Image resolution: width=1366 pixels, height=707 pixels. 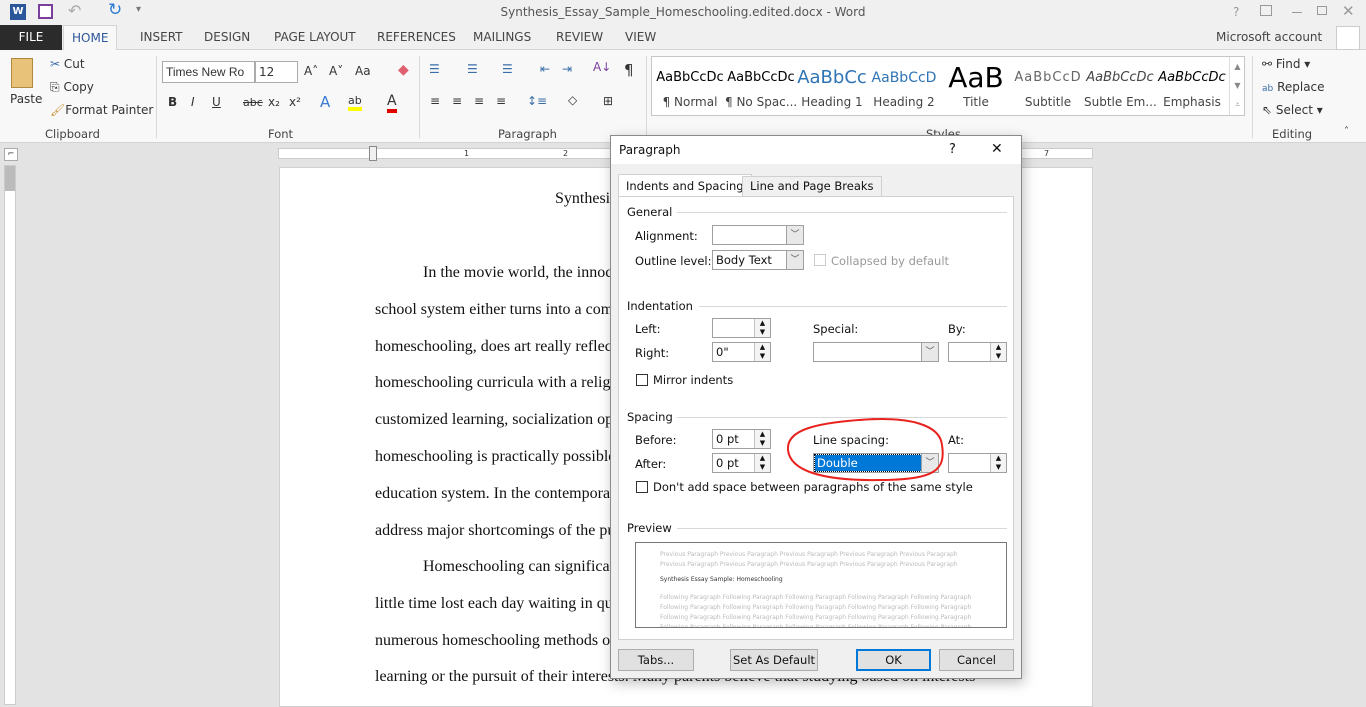 I want to click on red-circle-annotation, so click(x=865, y=450).